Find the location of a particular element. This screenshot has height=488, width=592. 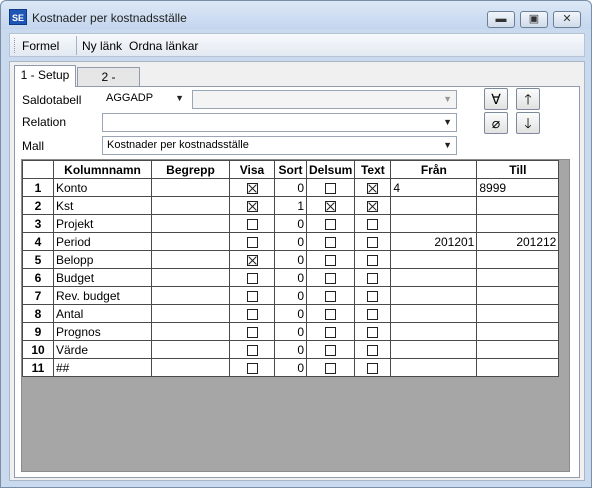

menu-ny-lank: Ny länk is located at coordinates (102, 46).